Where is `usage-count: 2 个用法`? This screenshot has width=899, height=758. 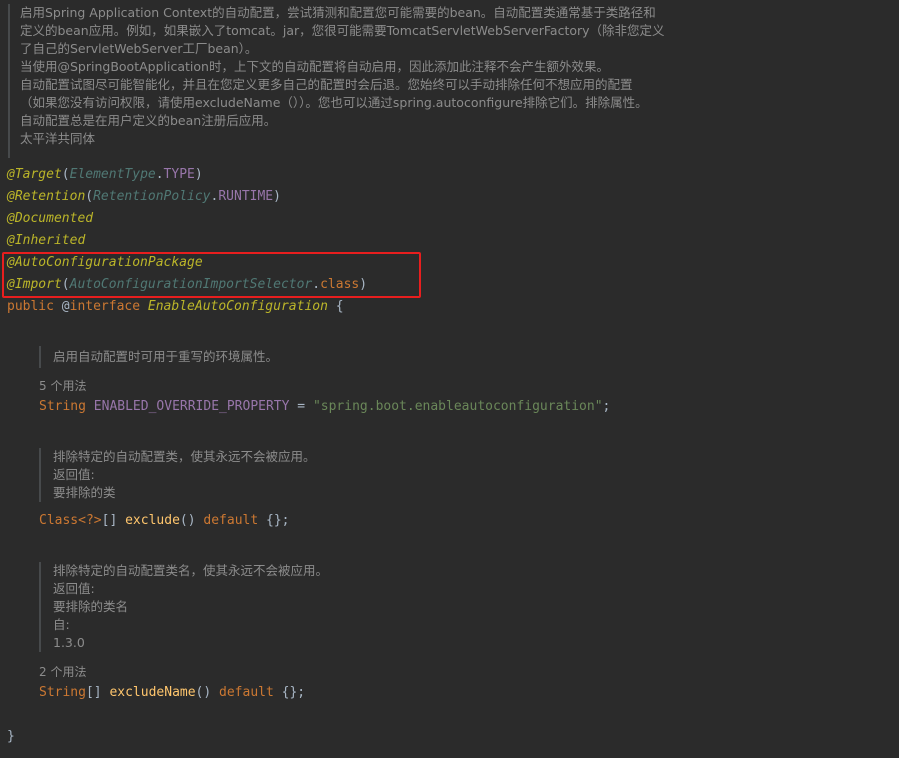 usage-count: 2 个用法 is located at coordinates (62, 671).